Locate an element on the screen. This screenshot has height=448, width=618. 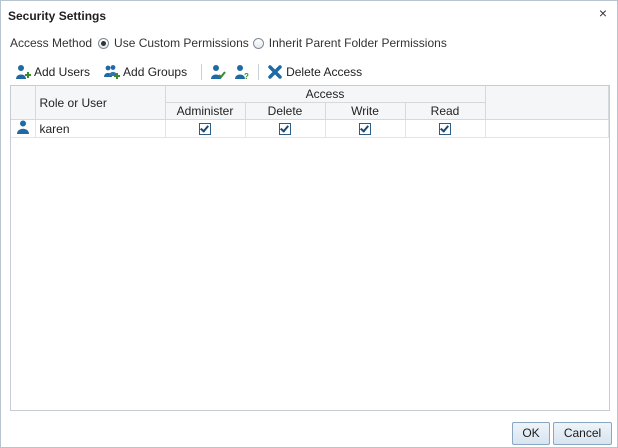
column-header-read: Read is located at coordinates (445, 111).